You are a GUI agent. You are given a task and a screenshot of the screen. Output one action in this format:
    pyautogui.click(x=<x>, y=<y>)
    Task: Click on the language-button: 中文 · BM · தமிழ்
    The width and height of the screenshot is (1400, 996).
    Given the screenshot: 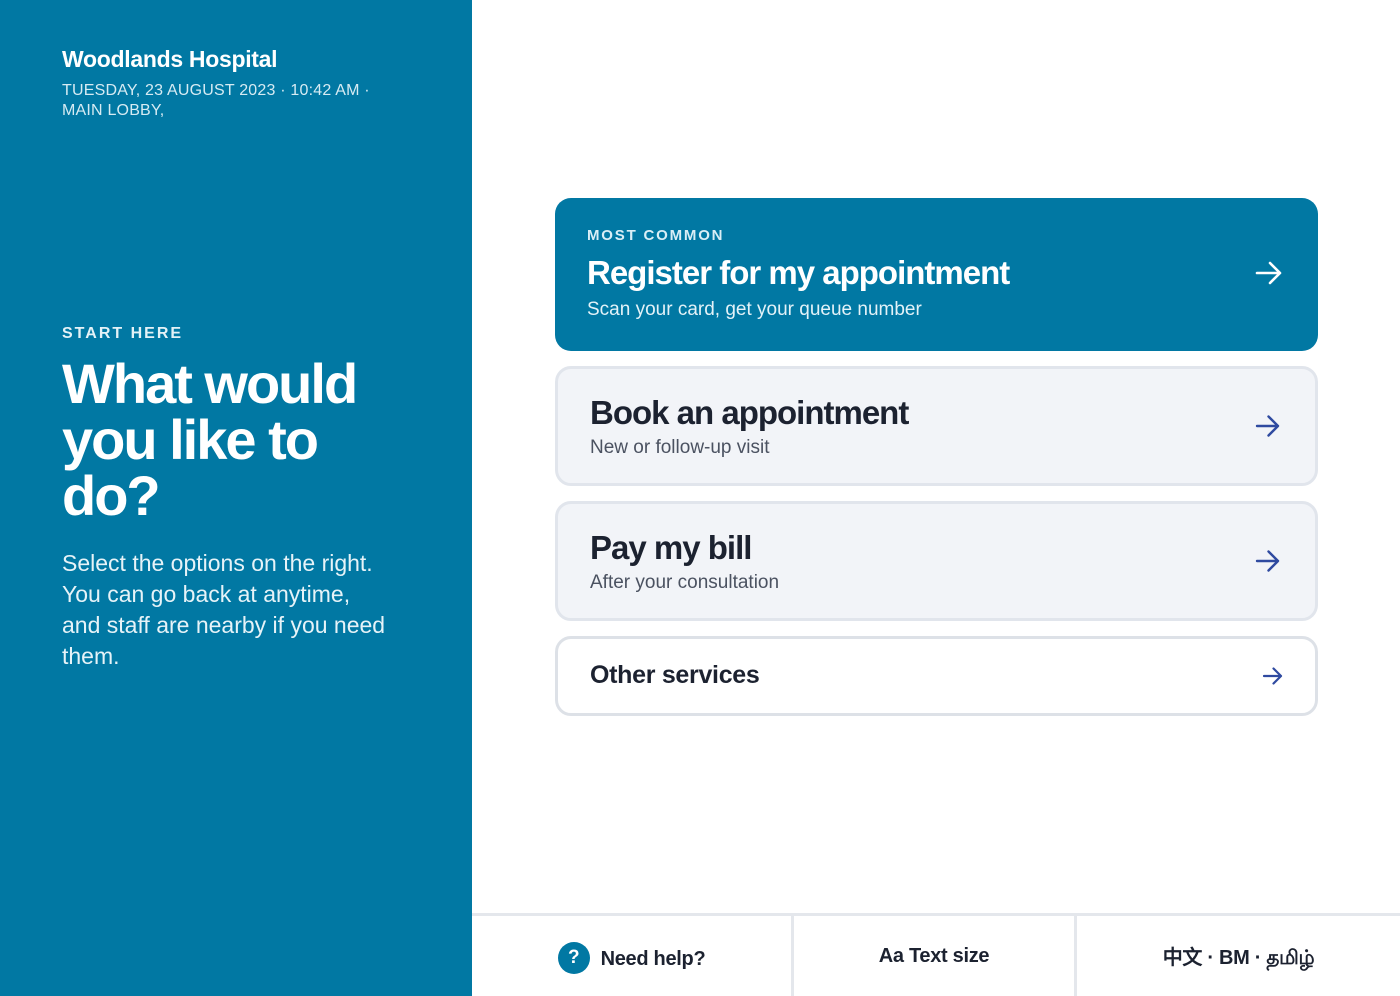 What is the action you would take?
    pyautogui.click(x=1238, y=956)
    